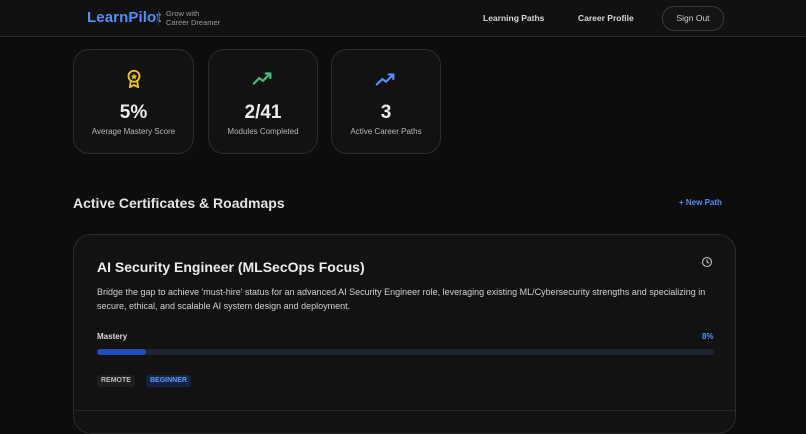 This screenshot has width=806, height=434. I want to click on stat-value: 2/41, so click(263, 112).